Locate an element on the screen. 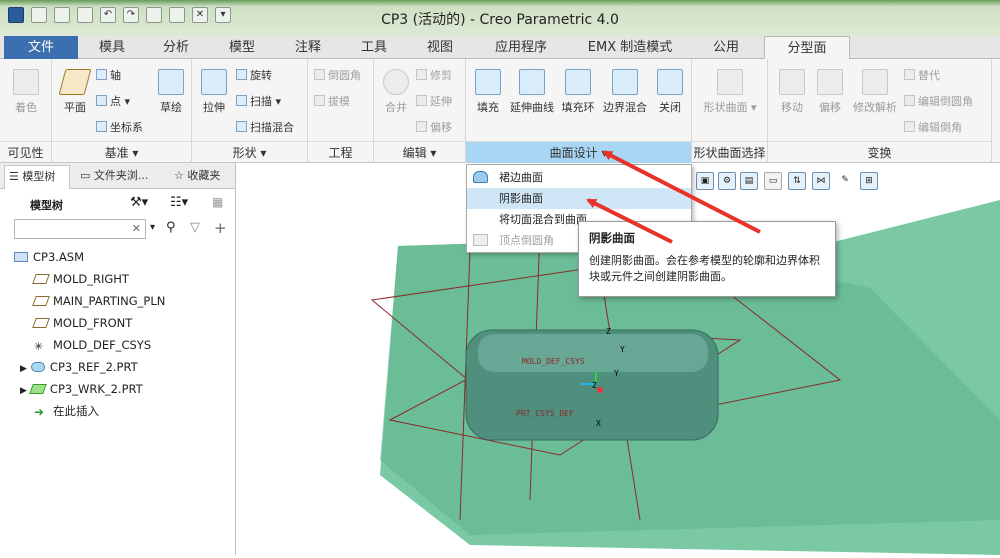  group-shapes: 拉伸 旋转 扫描 ▾ 扫描混合 形状 ▾ is located at coordinates (250, 111).